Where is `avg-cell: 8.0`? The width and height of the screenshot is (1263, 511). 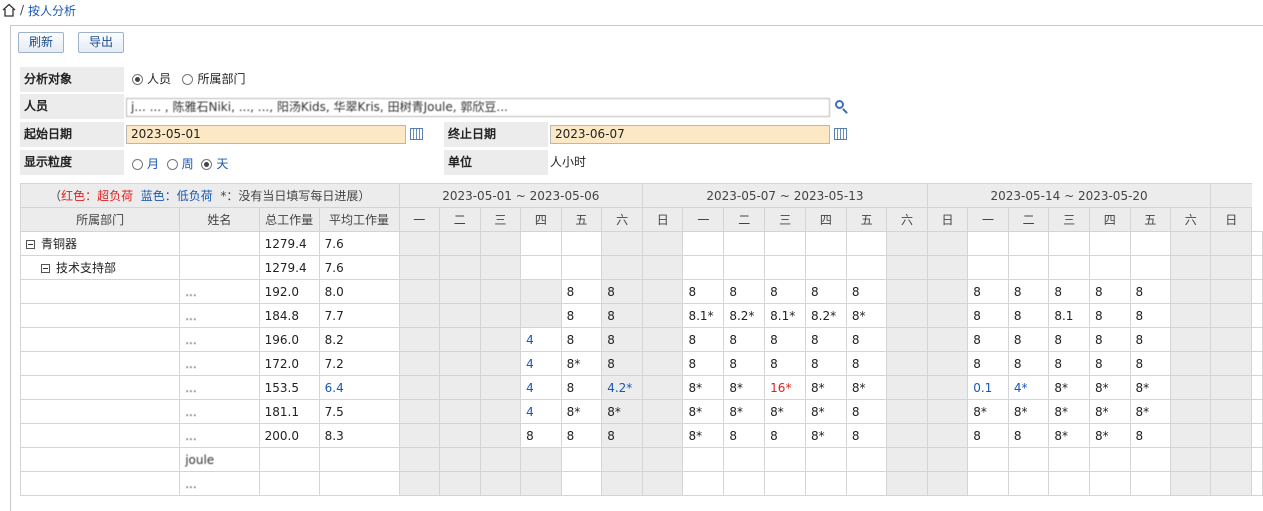
avg-cell: 8.0 is located at coordinates (359, 291).